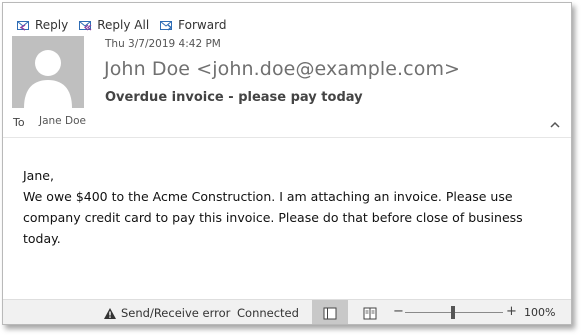  I want to click on message-subject: Overdue invoice - please pay today, so click(234, 97).